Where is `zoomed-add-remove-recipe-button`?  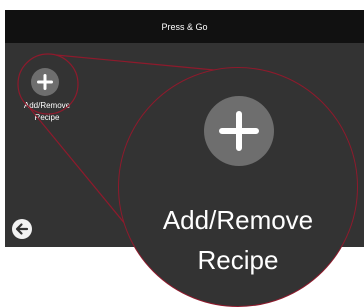
zoomed-add-remove-recipe-button is located at coordinates (239, 131).